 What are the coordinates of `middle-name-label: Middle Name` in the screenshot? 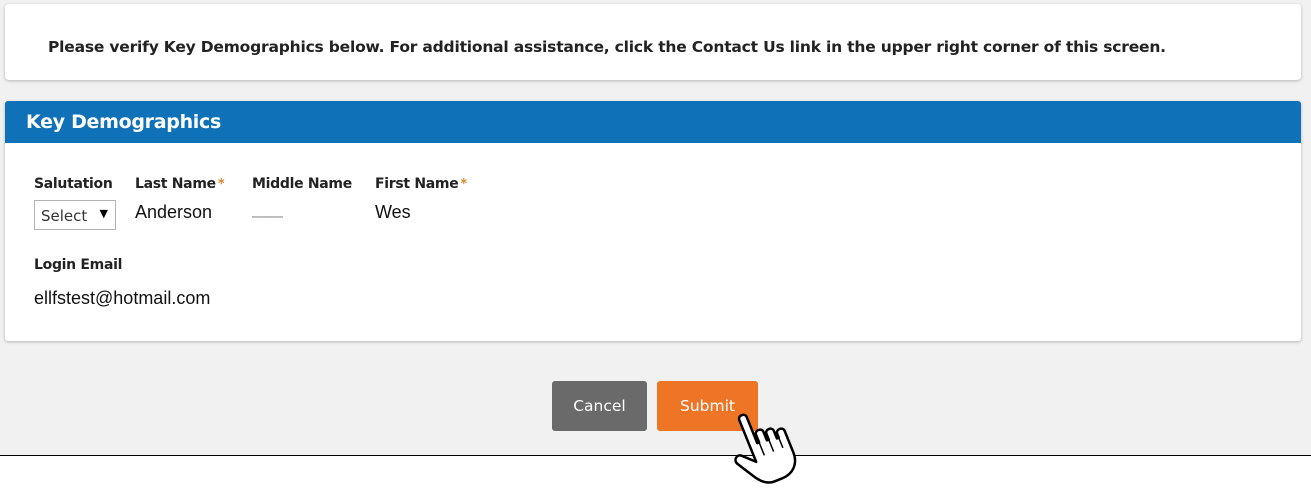 It's located at (302, 184).